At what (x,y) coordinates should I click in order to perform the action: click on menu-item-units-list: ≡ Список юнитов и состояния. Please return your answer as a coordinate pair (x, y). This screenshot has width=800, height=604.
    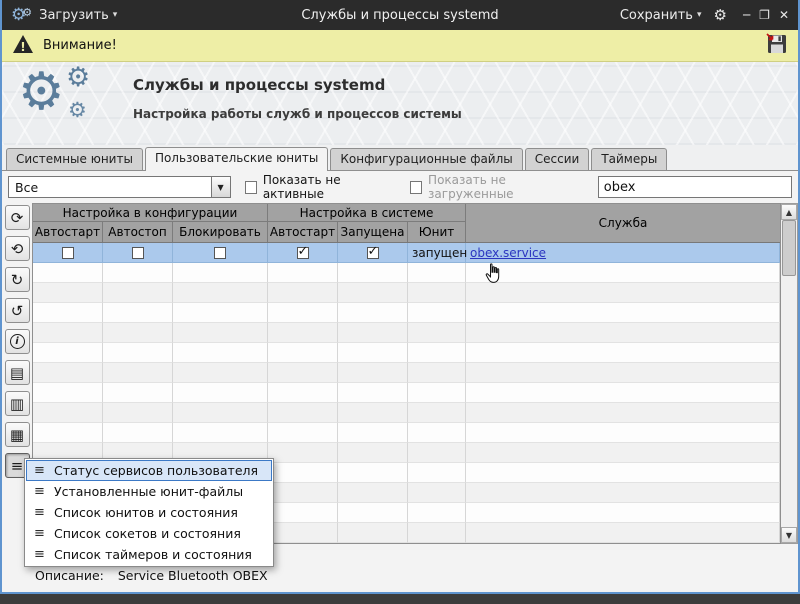
    Looking at the image, I should click on (149, 512).